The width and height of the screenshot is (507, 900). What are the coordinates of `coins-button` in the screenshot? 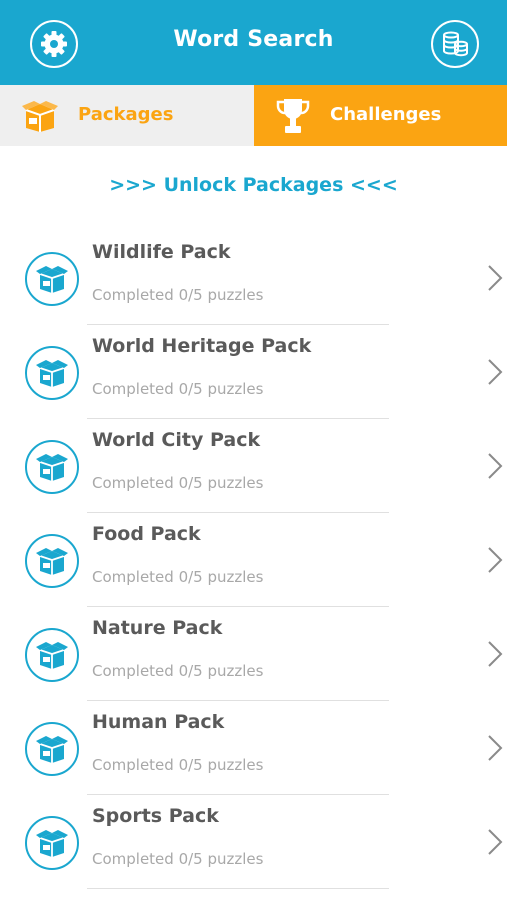 It's located at (455, 44).